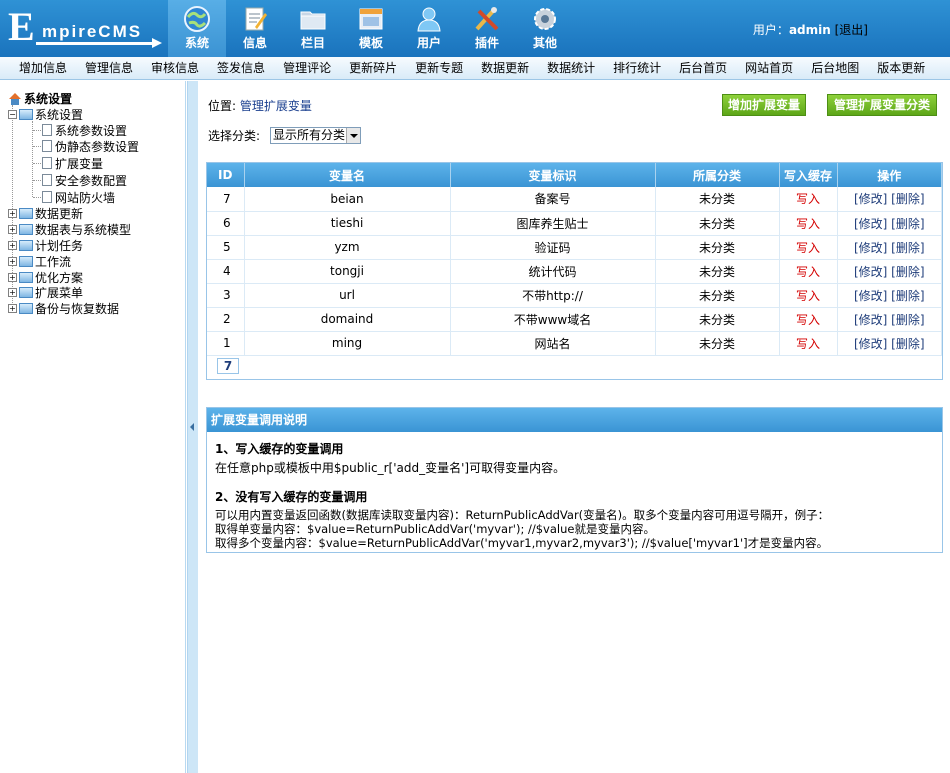  Describe the element at coordinates (637, 68) in the screenshot. I see `quick-link-ranking-stats: 排行统计` at that location.